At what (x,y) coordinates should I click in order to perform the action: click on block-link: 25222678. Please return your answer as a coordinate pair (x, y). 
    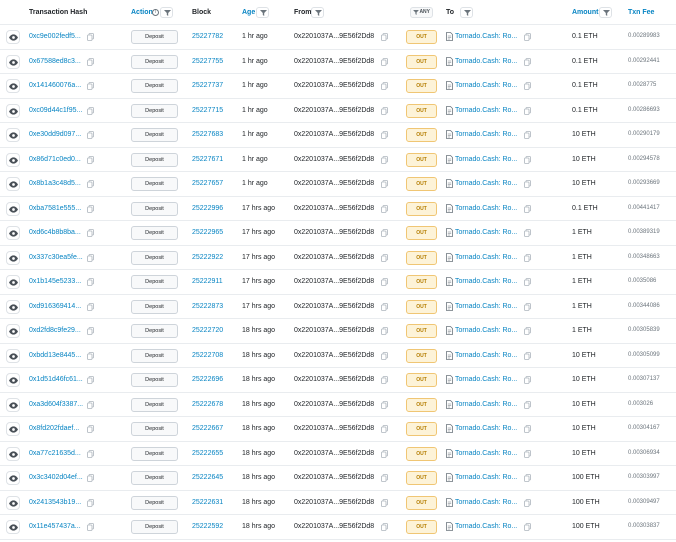
    Looking at the image, I should click on (207, 404).